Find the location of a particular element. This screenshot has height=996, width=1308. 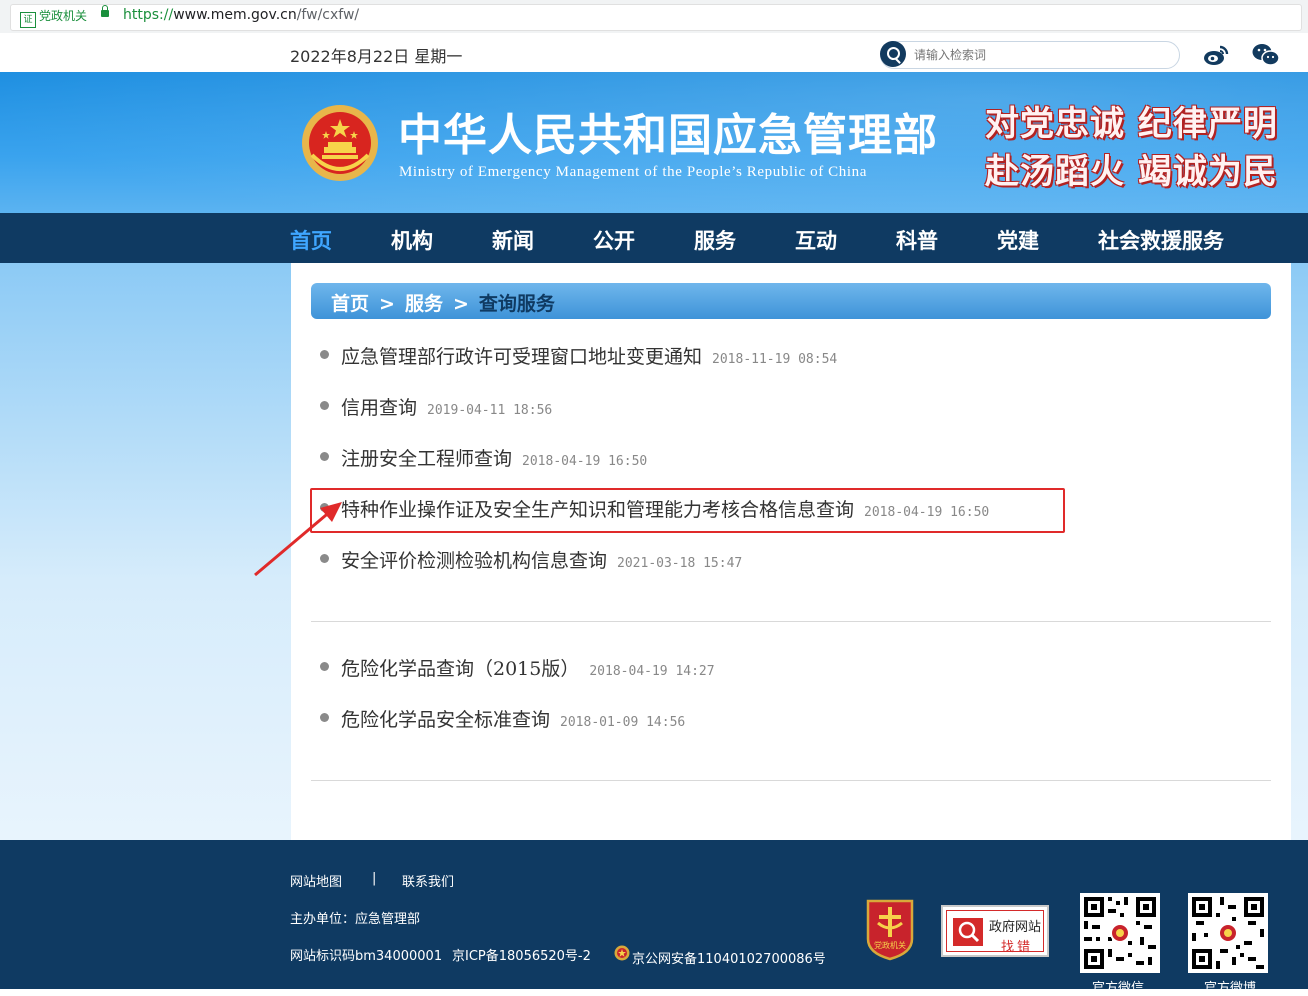

list-item-title: 注册安全工程师查询 is located at coordinates (426, 459).